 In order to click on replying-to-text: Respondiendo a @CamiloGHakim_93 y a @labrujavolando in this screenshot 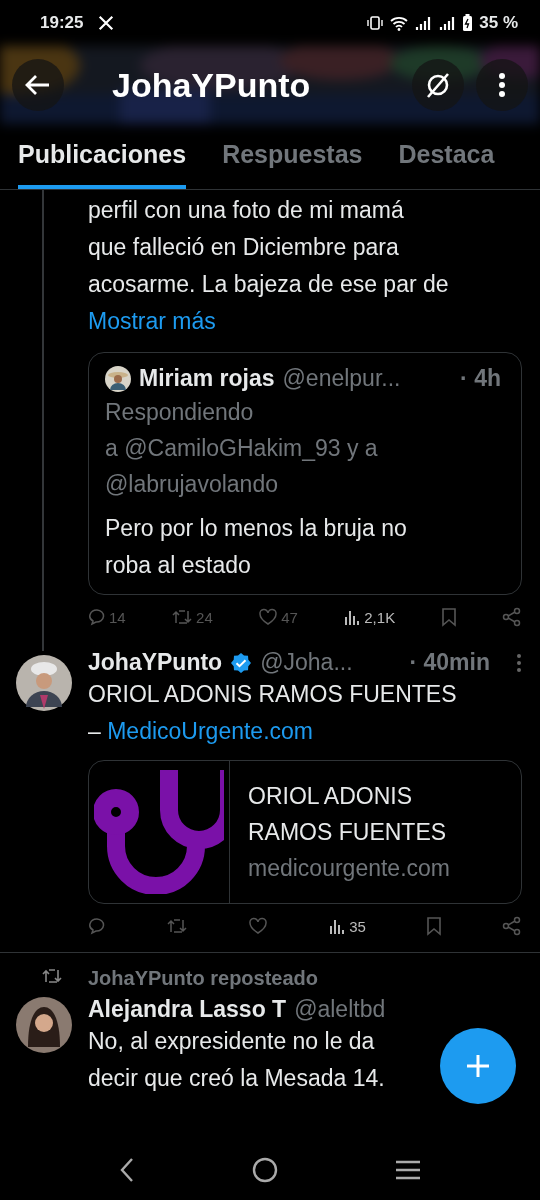, I will do `click(242, 448)`.